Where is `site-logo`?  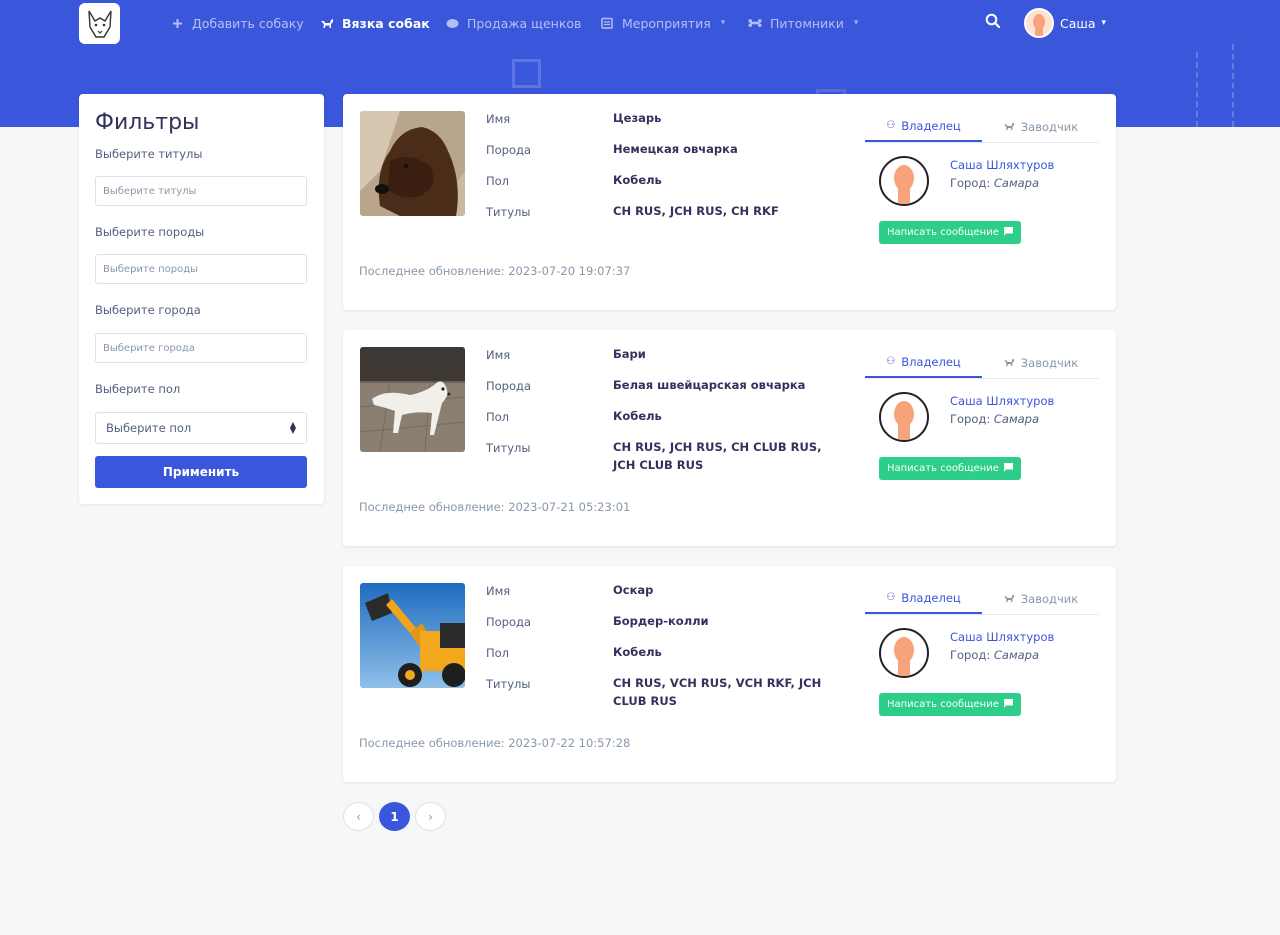
site-logo is located at coordinates (99, 23).